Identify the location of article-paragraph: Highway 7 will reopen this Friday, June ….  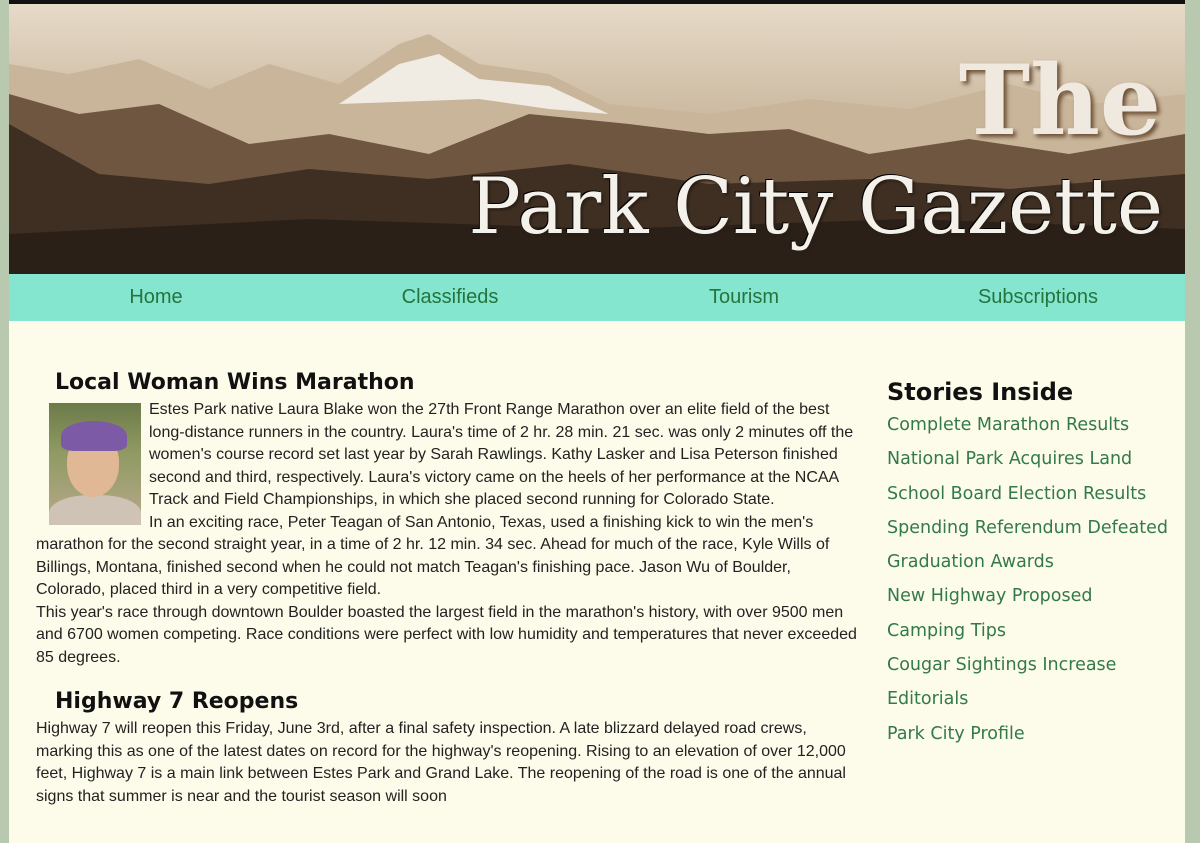
(441, 762).